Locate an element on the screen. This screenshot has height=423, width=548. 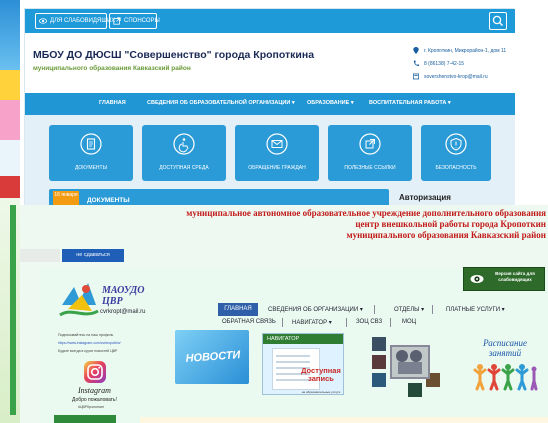
subscribe-text: Подписывайтесь на наш профиль is located at coordinates (86, 335).